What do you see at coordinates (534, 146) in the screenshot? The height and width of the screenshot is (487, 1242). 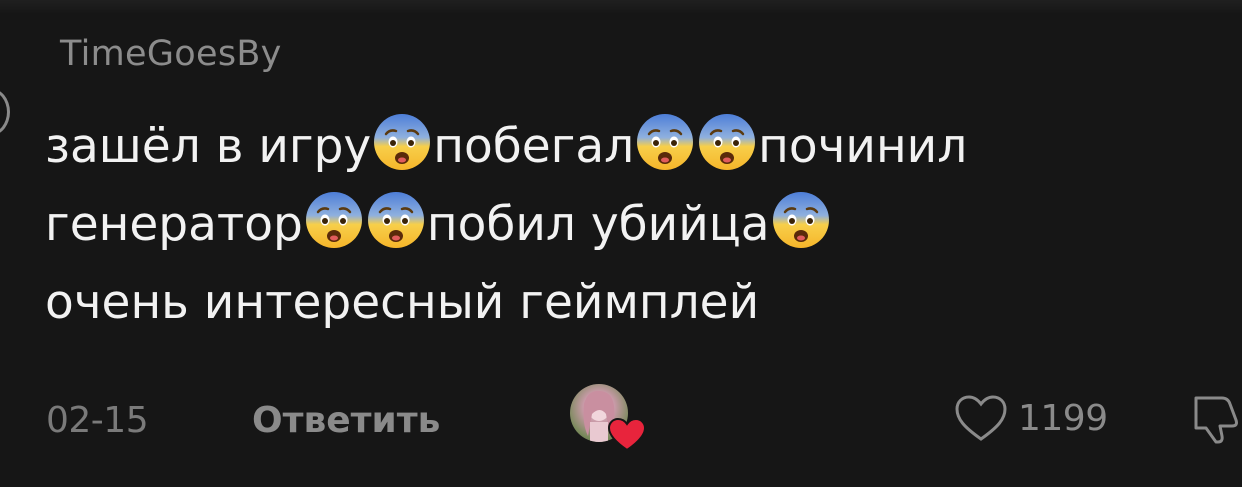 I see `comment-text-segment: побегал` at bounding box center [534, 146].